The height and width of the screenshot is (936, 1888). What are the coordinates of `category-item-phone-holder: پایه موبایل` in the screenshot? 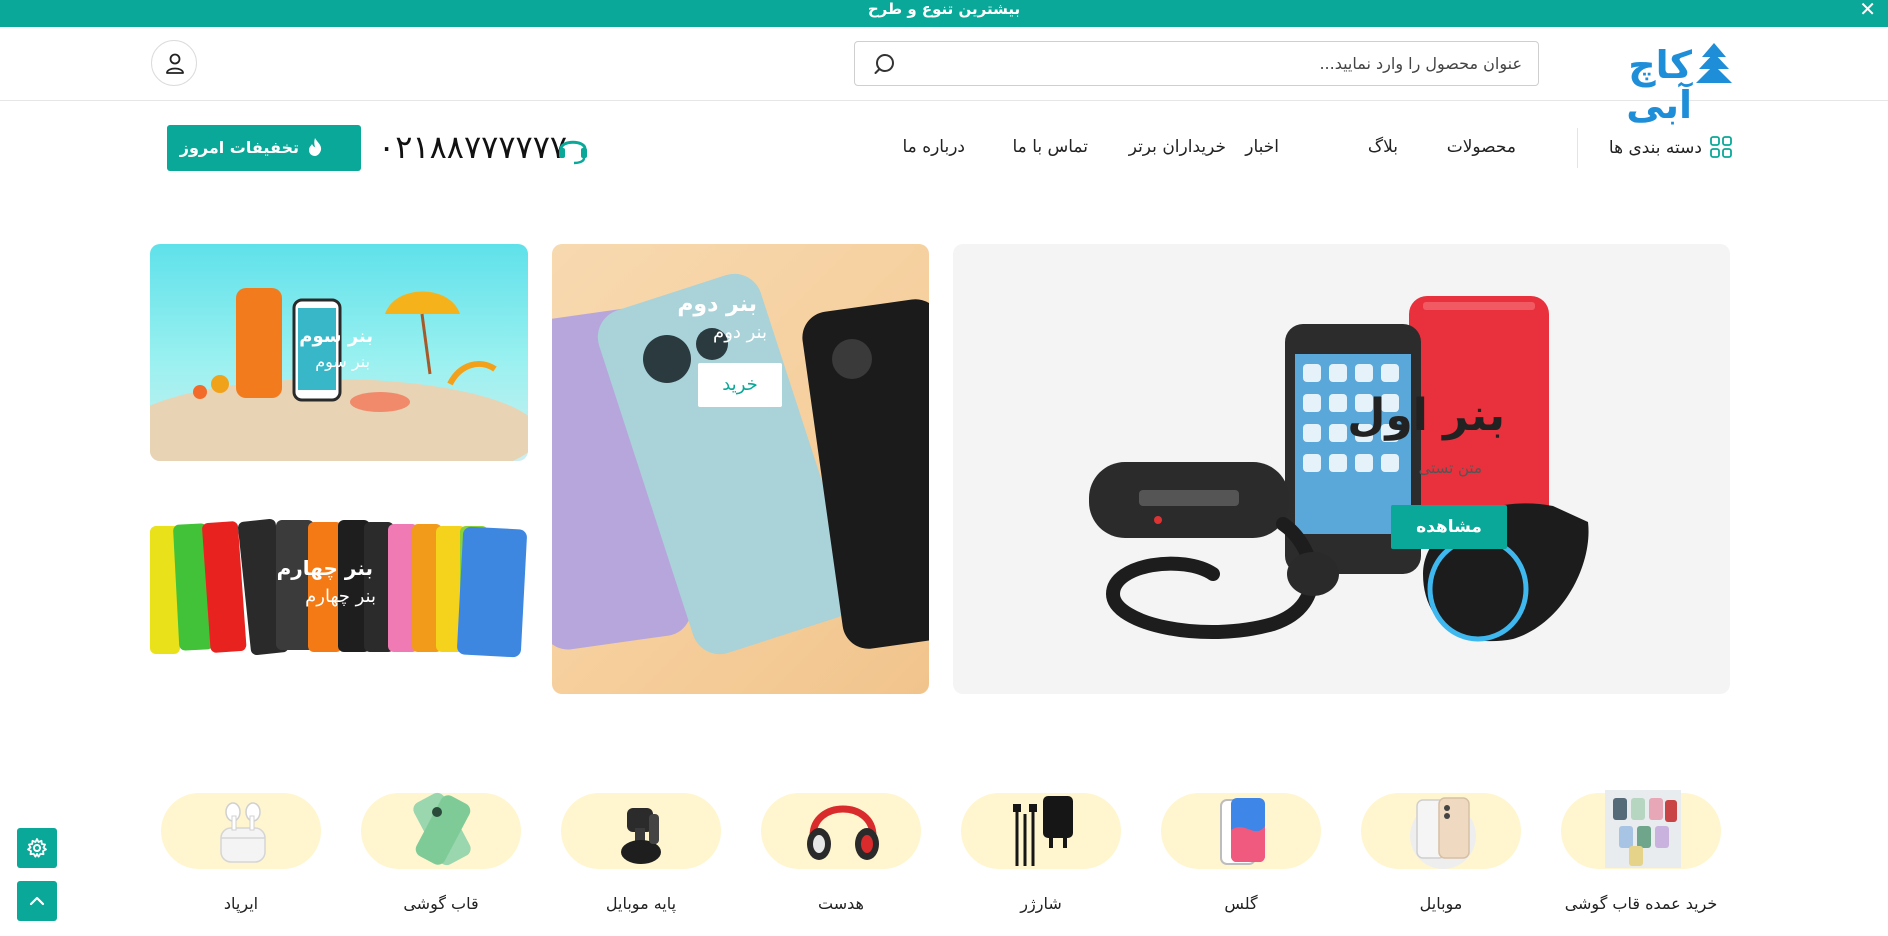 It's located at (641, 863).